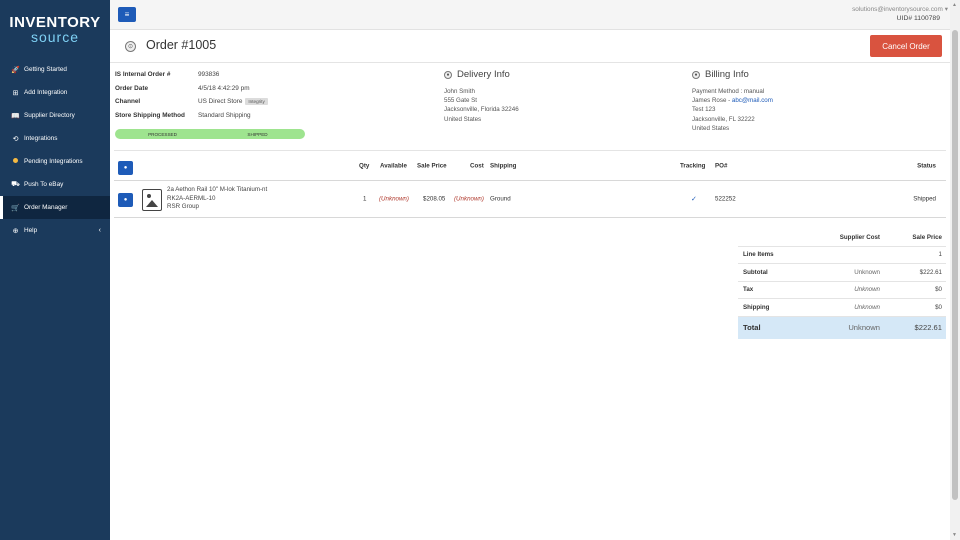 This screenshot has width=960, height=540. I want to click on page-header: ⊙ Order #1005 Cancel Order, so click(530, 46).